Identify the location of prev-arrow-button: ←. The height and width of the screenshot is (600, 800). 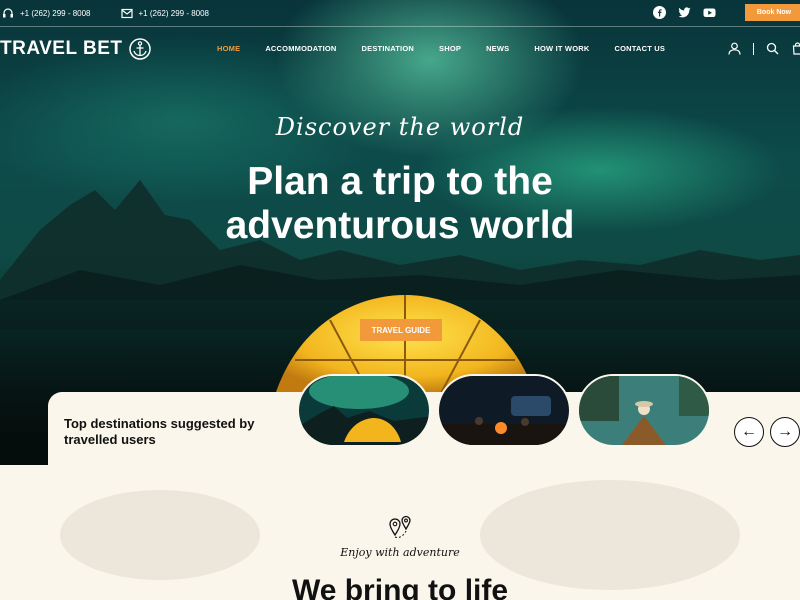
(749, 432).